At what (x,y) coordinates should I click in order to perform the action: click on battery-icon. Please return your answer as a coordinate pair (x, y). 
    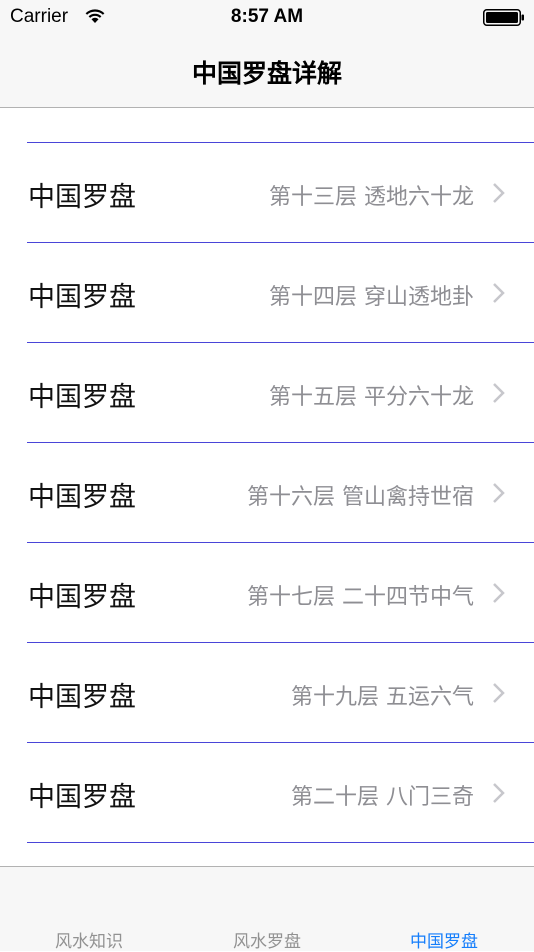
    Looking at the image, I should click on (503, 17).